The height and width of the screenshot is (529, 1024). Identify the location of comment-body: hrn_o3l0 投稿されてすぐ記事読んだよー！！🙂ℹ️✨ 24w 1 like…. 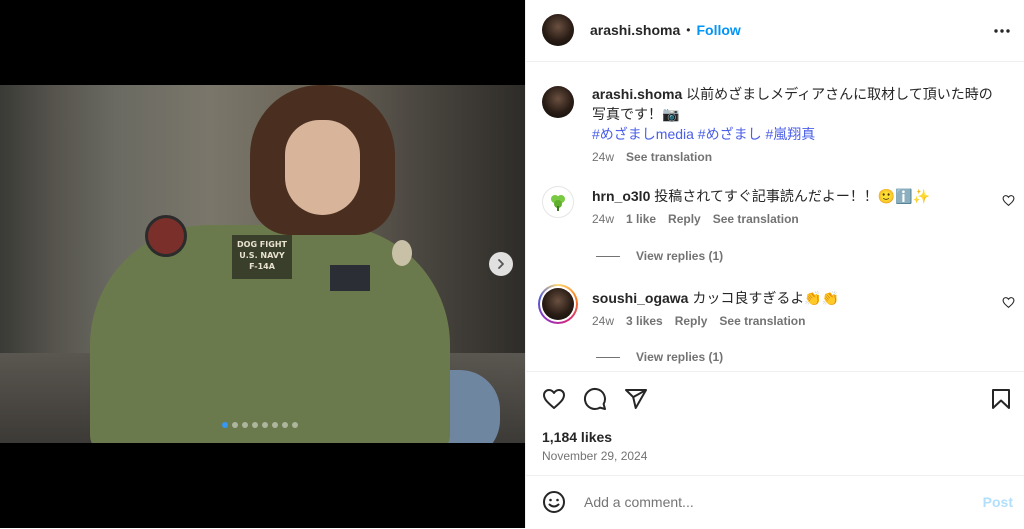
(787, 206).